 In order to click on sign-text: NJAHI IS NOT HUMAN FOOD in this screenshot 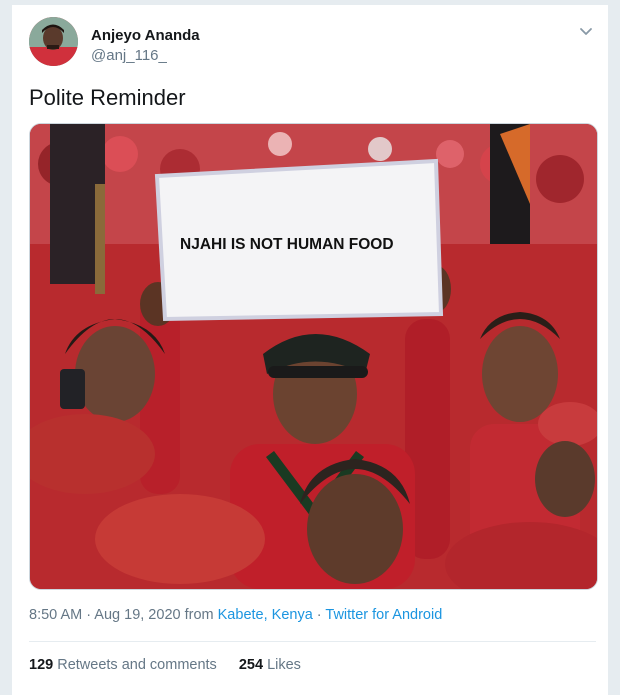, I will do `click(287, 244)`.